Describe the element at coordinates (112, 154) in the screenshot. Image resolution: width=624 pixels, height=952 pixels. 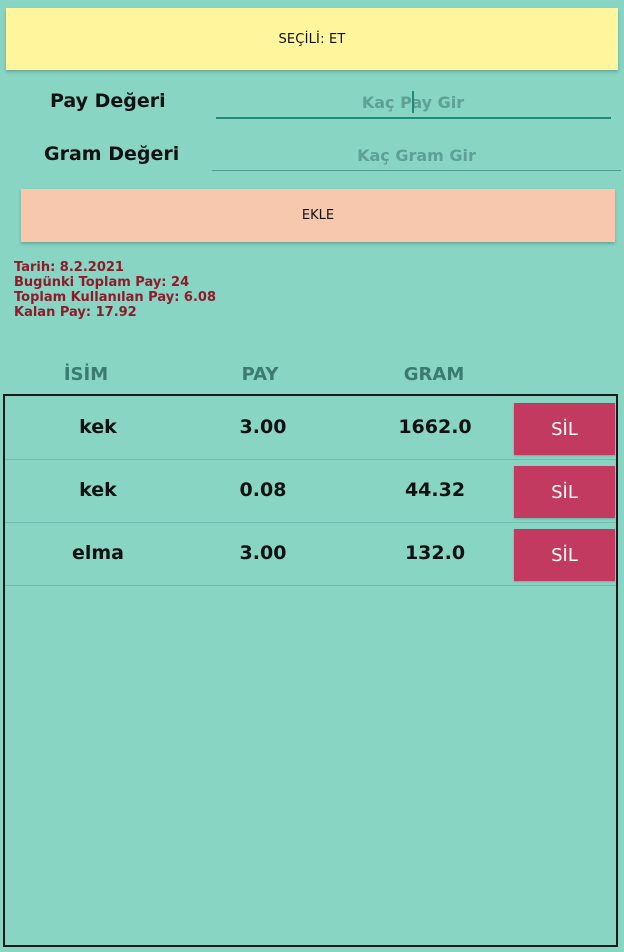
I see `gram-value-label: Gram Değeri` at that location.